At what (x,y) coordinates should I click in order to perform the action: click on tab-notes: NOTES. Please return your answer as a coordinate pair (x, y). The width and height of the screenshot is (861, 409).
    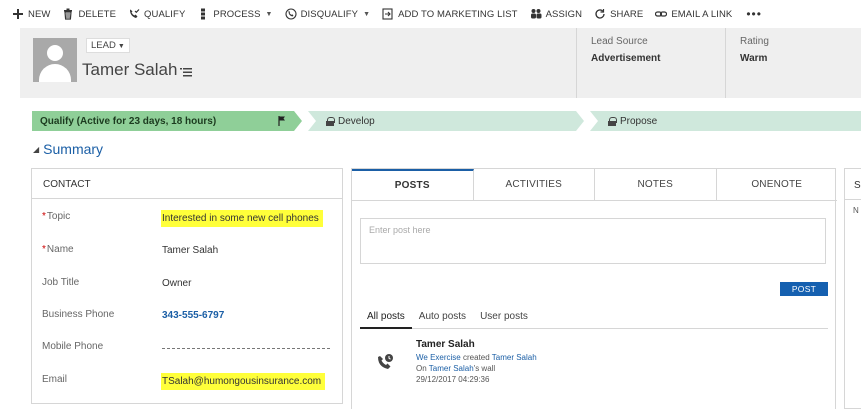
    Looking at the image, I should click on (656, 184).